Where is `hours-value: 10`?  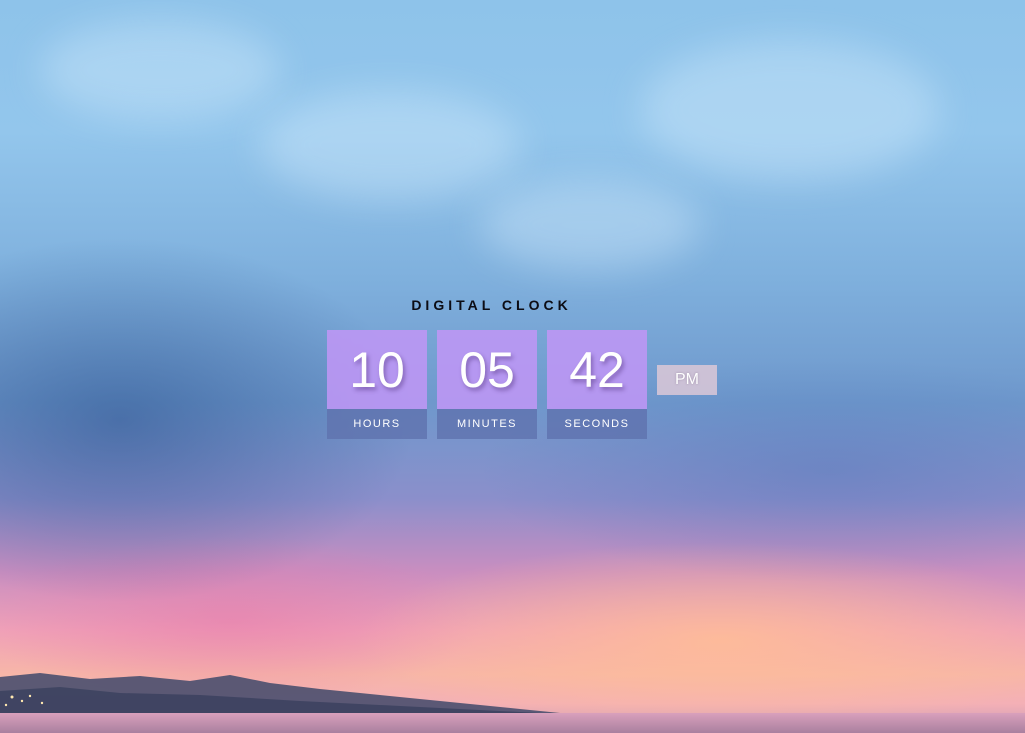 hours-value: 10 is located at coordinates (377, 369).